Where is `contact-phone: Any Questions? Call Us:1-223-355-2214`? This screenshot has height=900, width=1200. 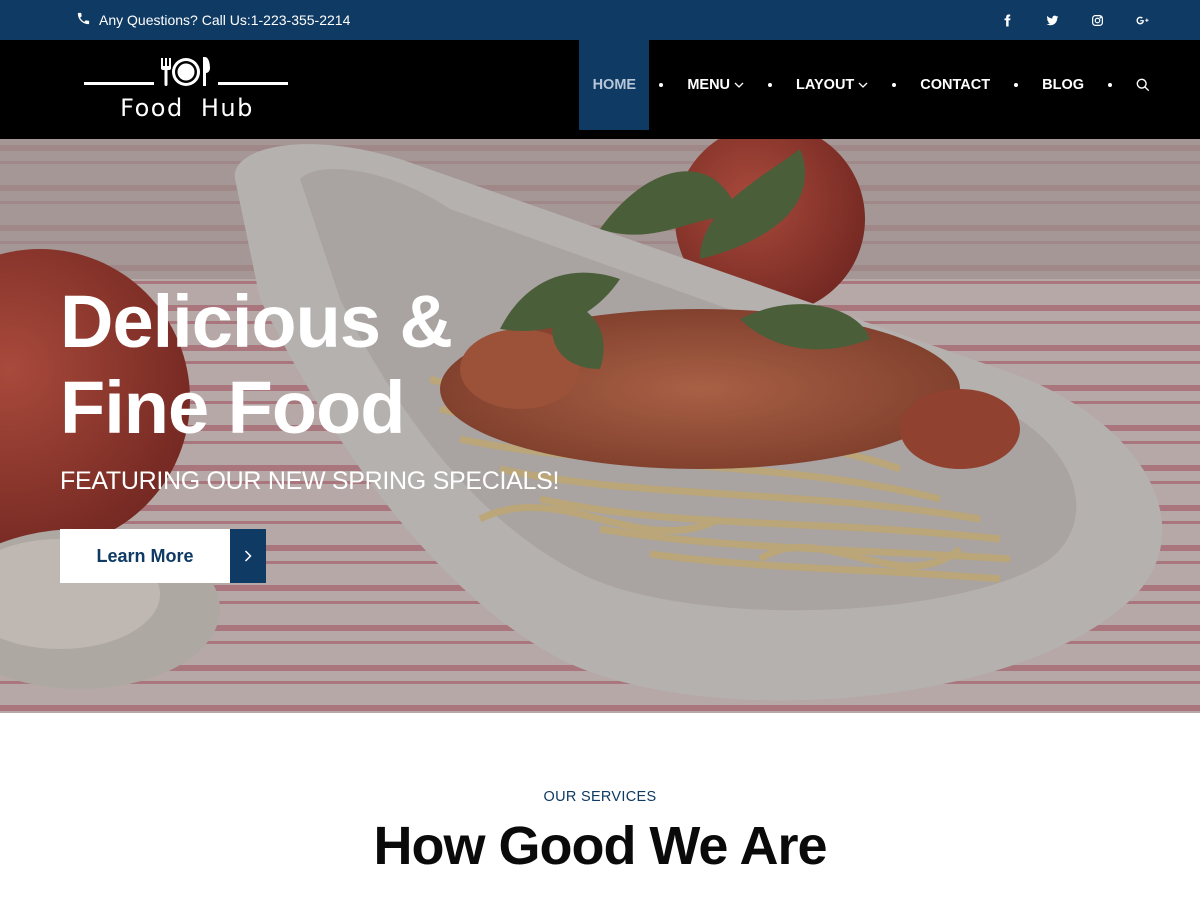 contact-phone: Any Questions? Call Us:1-223-355-2214 is located at coordinates (213, 20).